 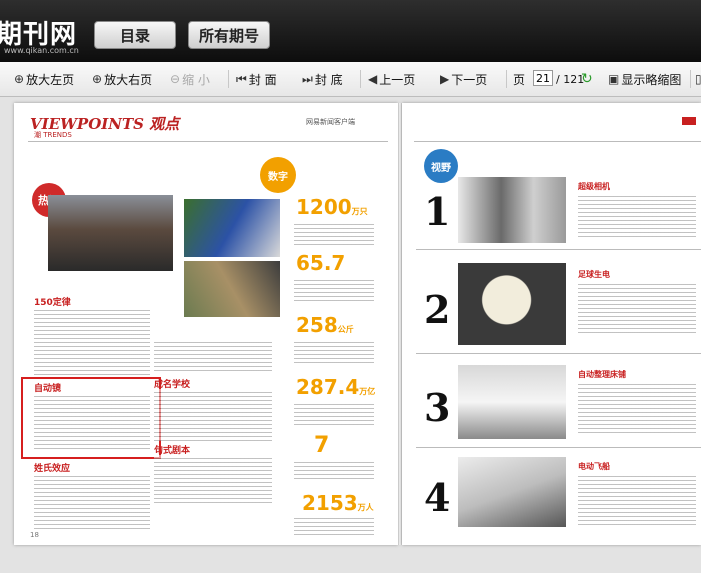 I want to click on page-total: / 121, so click(x=570, y=79).